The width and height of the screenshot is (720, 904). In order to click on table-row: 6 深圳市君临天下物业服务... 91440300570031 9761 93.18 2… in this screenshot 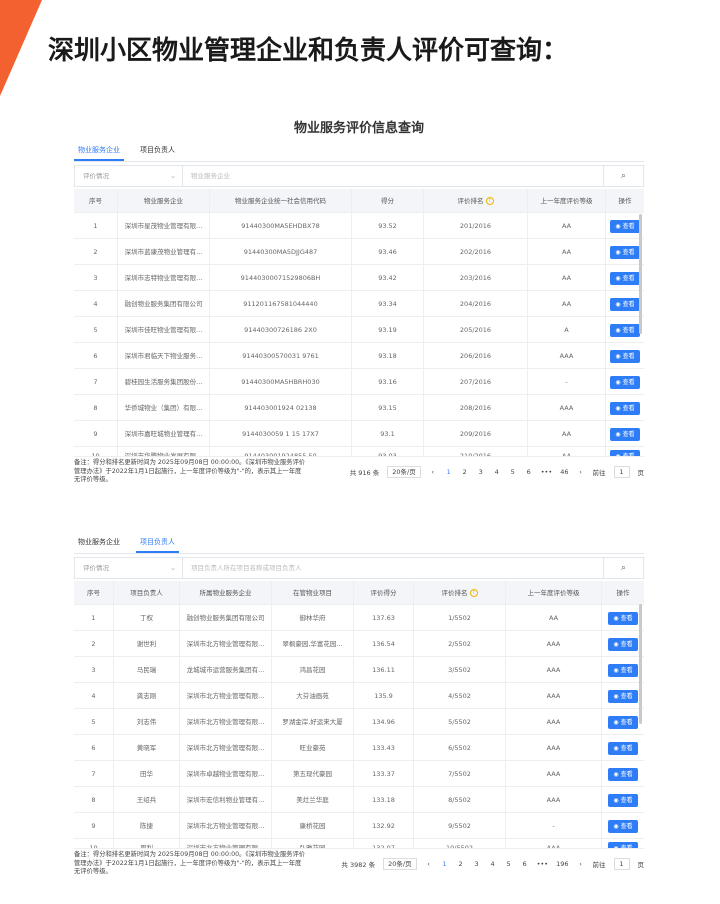, I will do `click(359, 356)`.